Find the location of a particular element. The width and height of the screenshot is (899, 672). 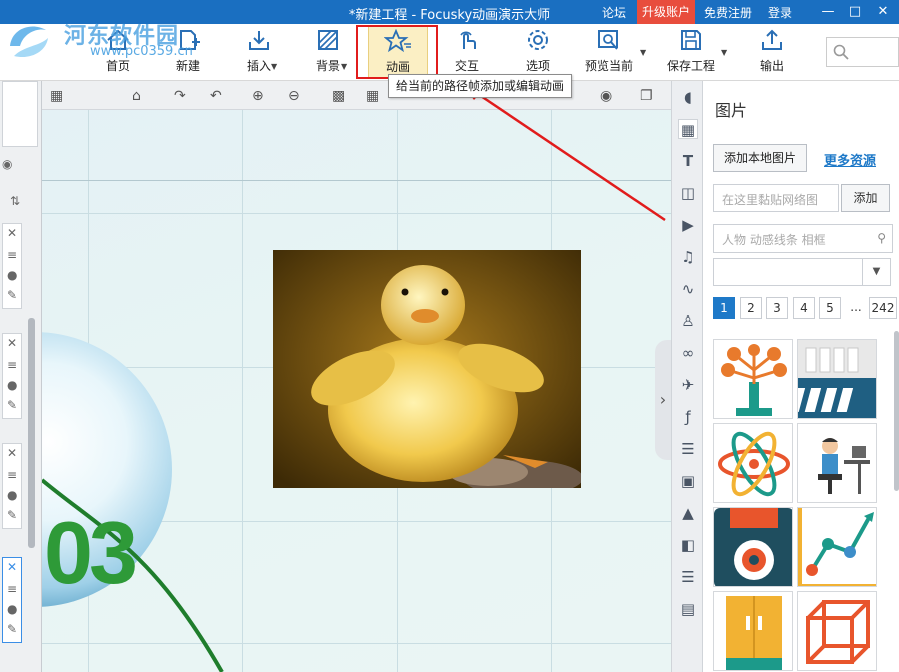

ribbon-interaction-button: 交互 is located at coordinates (467, 52).